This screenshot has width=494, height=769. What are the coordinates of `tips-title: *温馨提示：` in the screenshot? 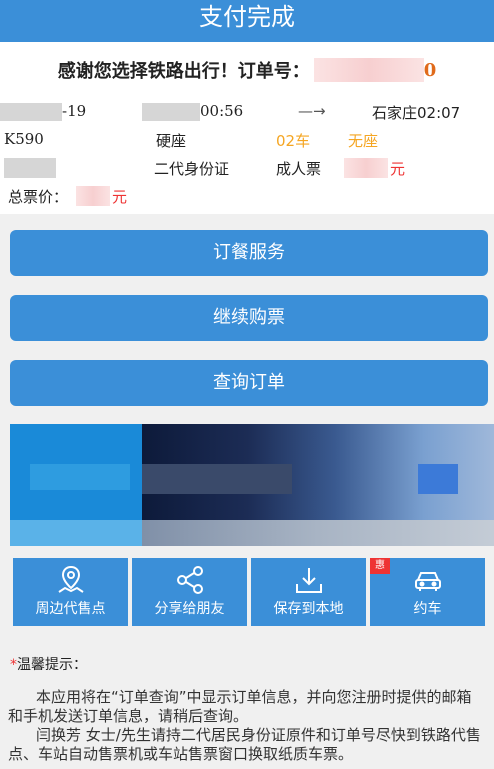 It's located at (48, 664).